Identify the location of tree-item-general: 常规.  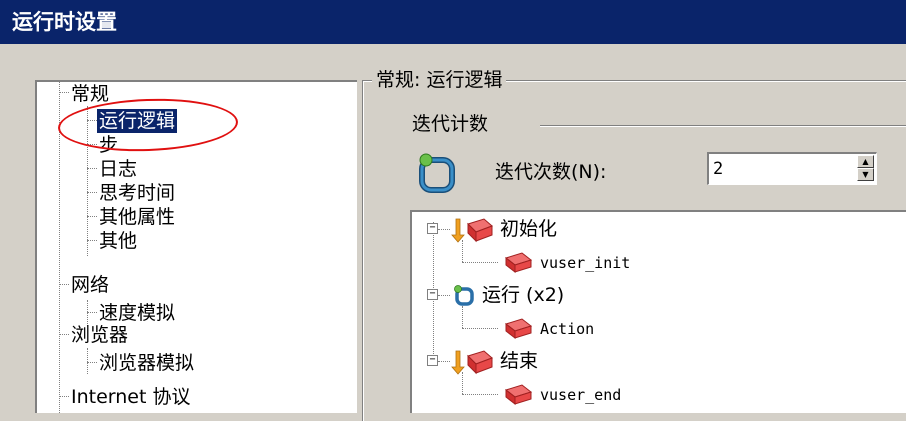
(90, 94).